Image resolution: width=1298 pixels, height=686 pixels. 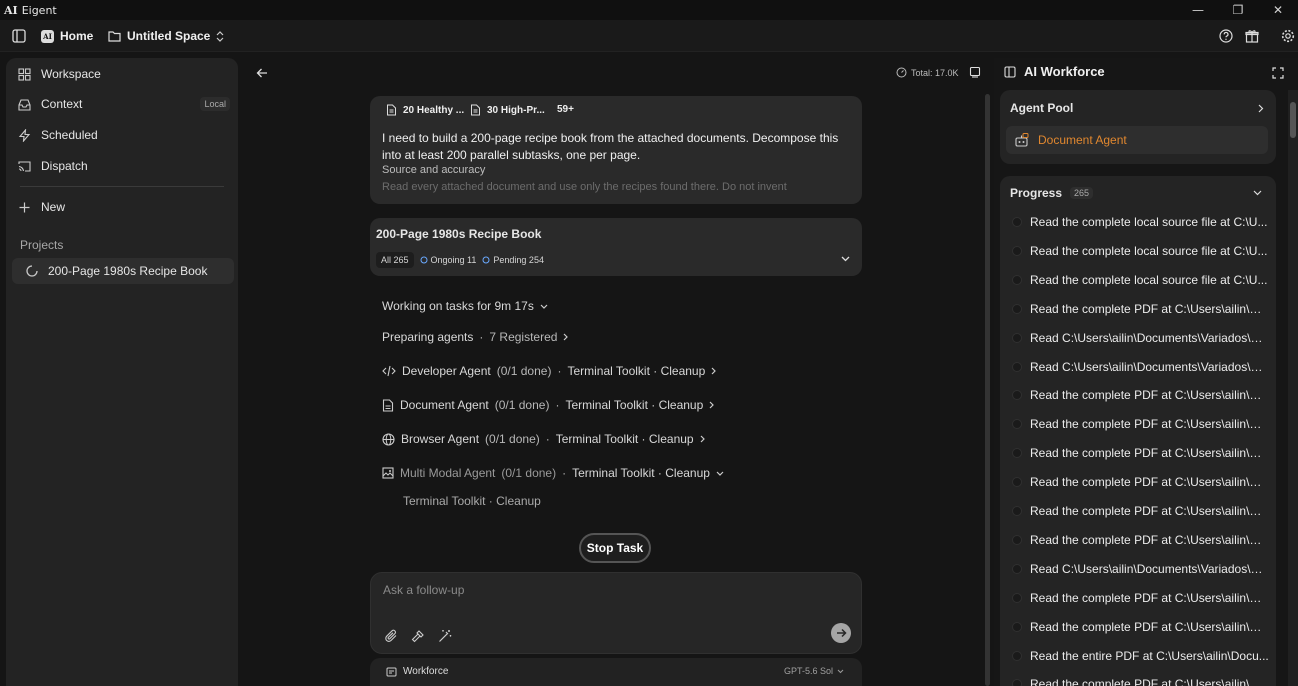 I want to click on space-selector: Untitled Space, so click(x=166, y=36).